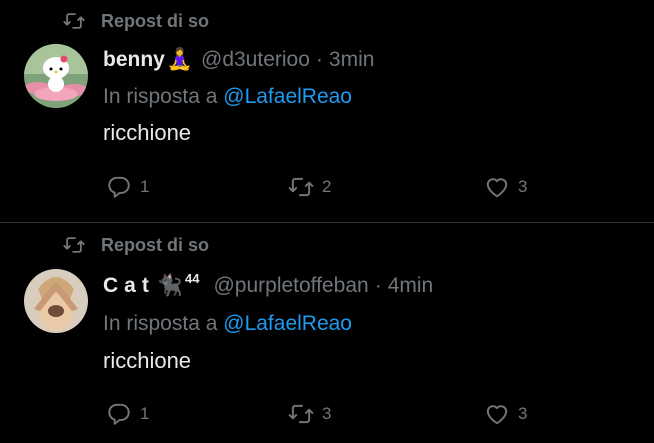 The height and width of the screenshot is (443, 654). I want to click on timestamp: 3min, so click(352, 60).